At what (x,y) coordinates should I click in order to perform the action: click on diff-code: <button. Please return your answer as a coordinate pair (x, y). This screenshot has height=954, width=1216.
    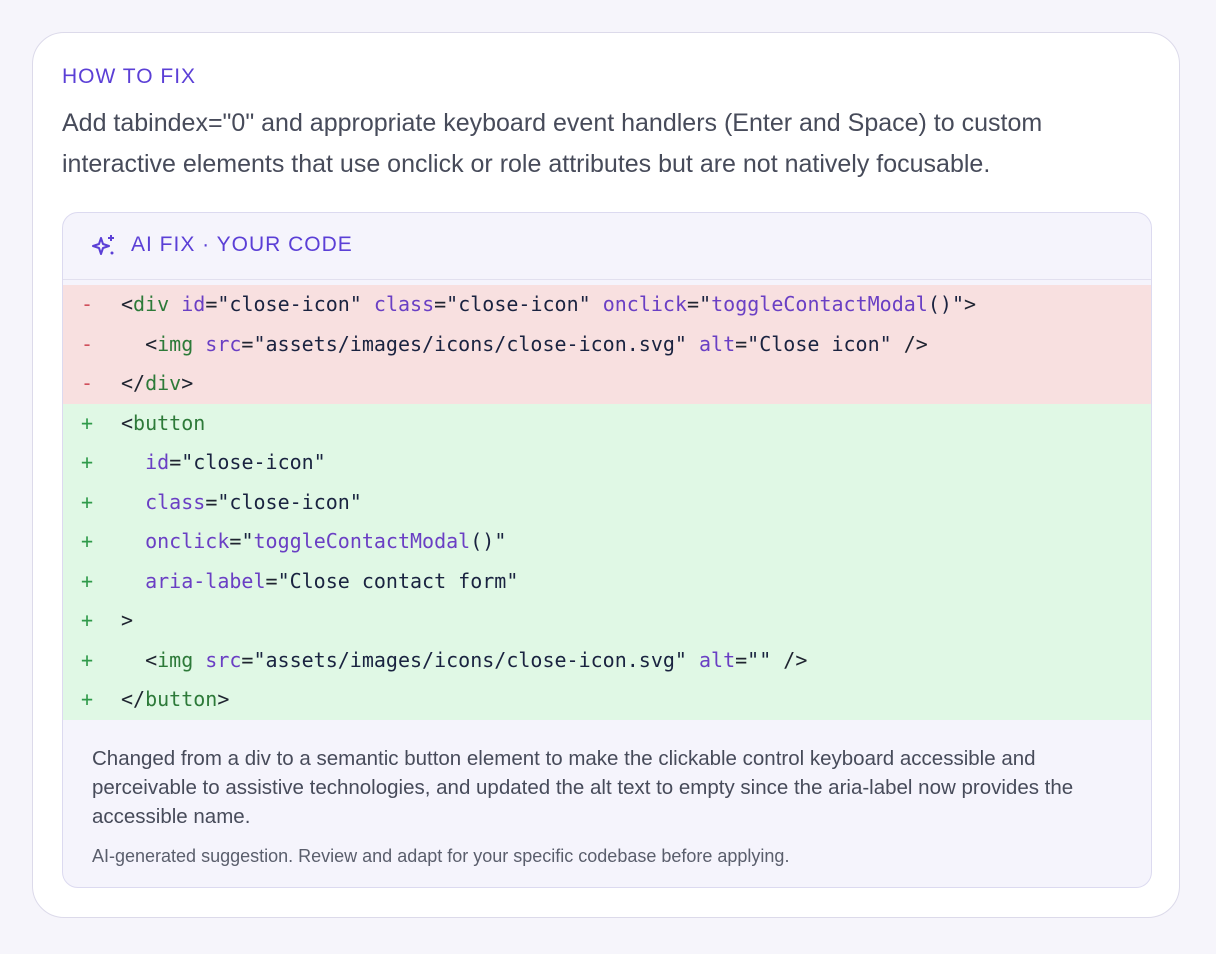
    Looking at the image, I should click on (163, 424).